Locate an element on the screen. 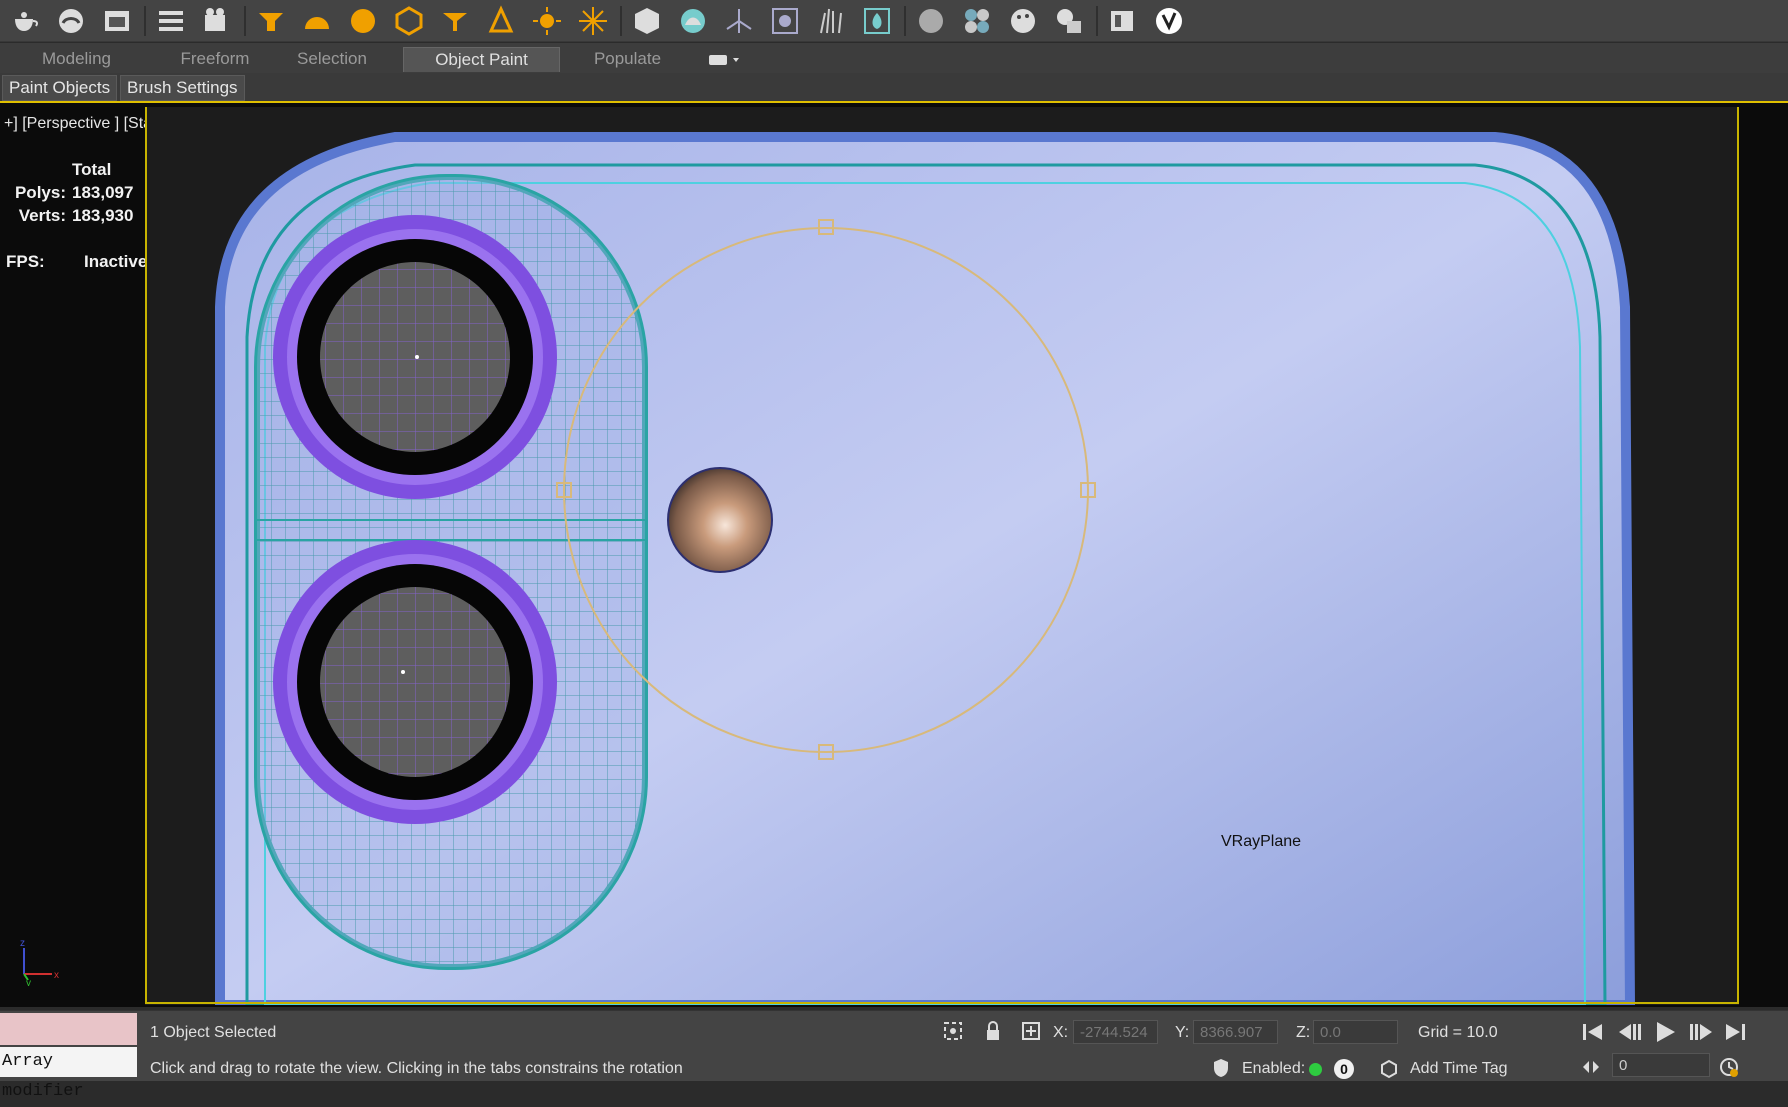  polys-value: 183,097 is located at coordinates (103, 192).